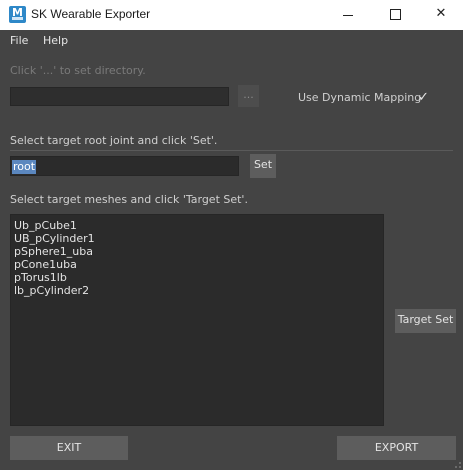 This screenshot has width=463, height=470. I want to click on set-root-button: Set, so click(263, 166).